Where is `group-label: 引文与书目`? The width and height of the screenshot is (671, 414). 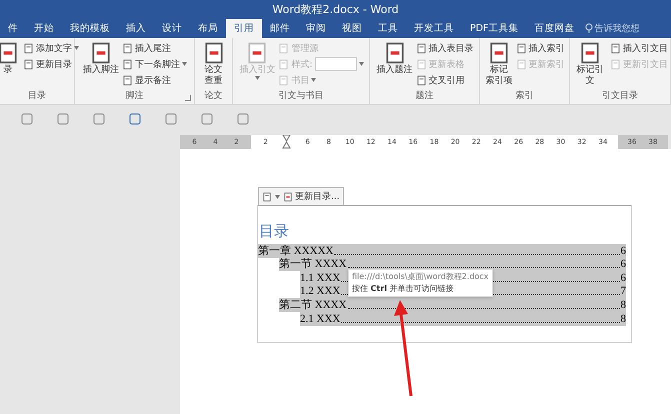 group-label: 引文与书目 is located at coordinates (301, 96).